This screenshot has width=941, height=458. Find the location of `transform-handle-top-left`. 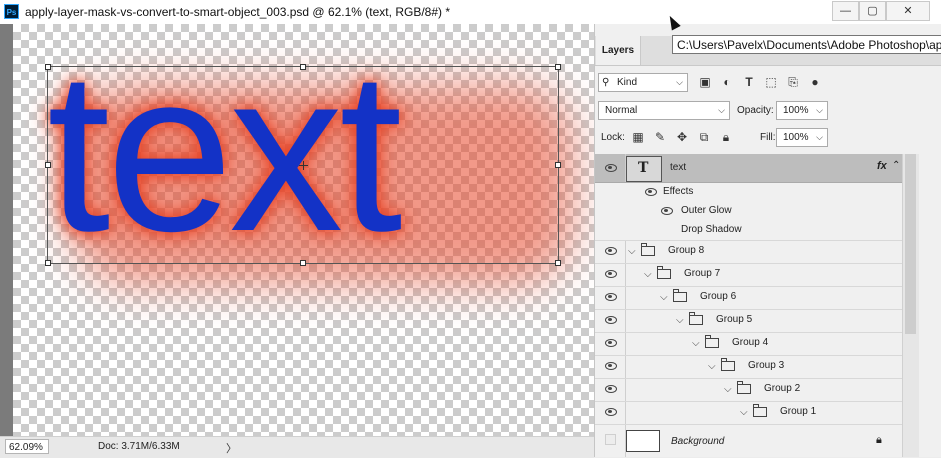

transform-handle-top-left is located at coordinates (48, 67).